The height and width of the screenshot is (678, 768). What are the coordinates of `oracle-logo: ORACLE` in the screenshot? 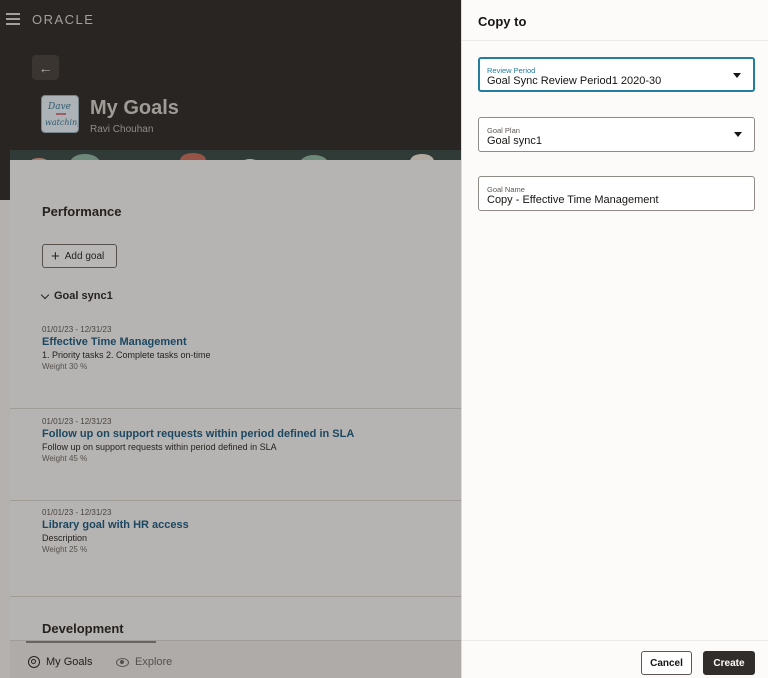 It's located at (63, 19).